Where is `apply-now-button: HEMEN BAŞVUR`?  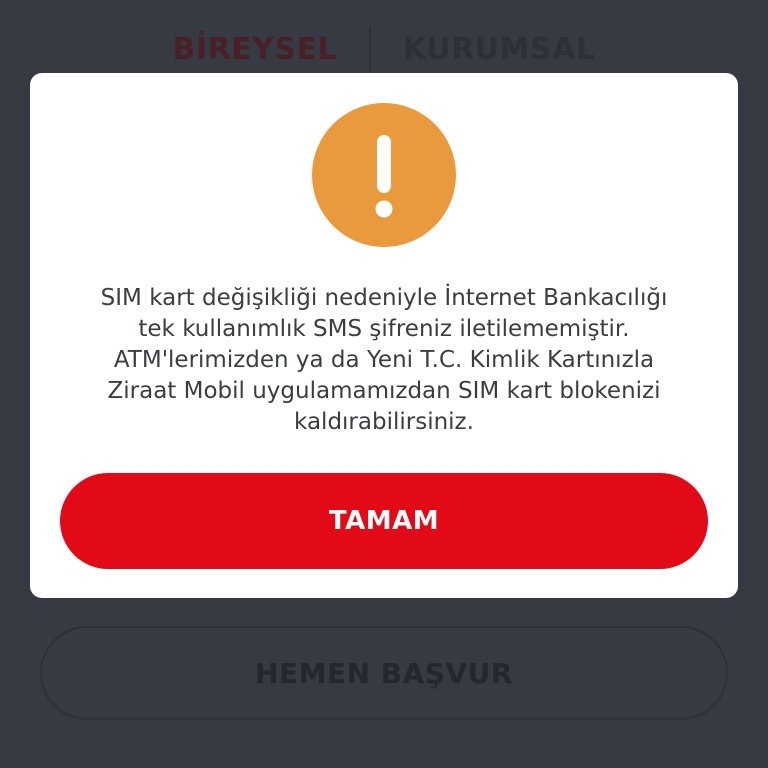 apply-now-button: HEMEN BAŞVUR is located at coordinates (384, 673).